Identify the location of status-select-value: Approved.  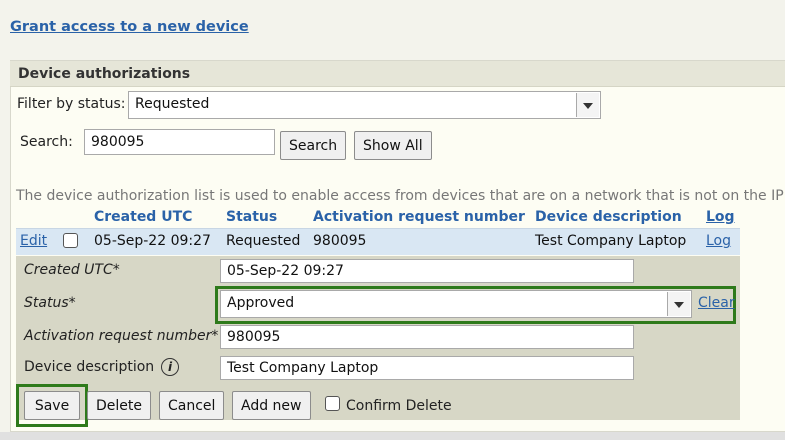
(261, 303).